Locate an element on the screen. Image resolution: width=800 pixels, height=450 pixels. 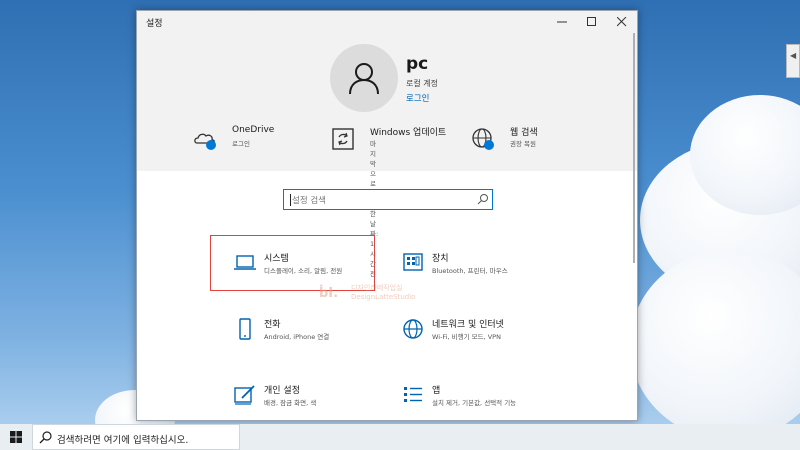
close-button is located at coordinates (622, 22).